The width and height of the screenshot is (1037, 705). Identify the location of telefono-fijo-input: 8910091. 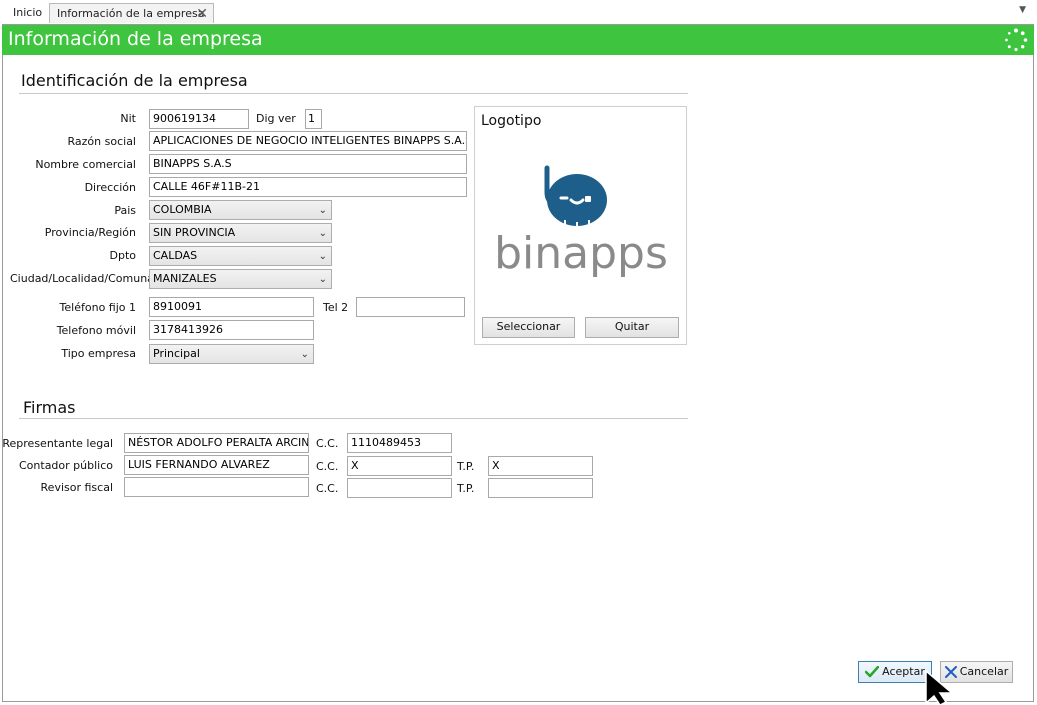
(231, 307).